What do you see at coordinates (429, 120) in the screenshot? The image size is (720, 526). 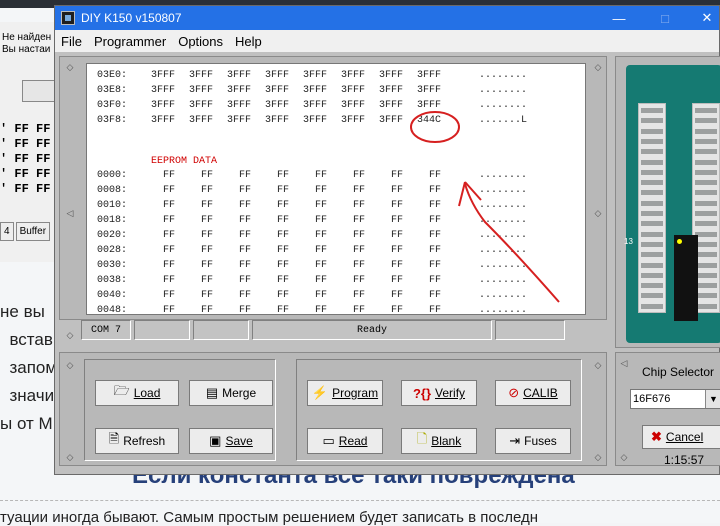 I see `hex-value: 344C` at bounding box center [429, 120].